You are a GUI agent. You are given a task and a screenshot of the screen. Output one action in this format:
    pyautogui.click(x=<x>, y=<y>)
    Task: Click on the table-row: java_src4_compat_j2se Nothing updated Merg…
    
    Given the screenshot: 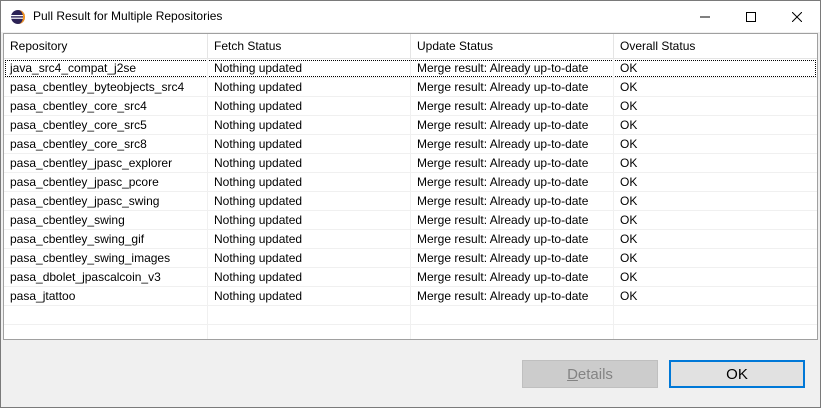 What is the action you would take?
    pyautogui.click(x=410, y=68)
    